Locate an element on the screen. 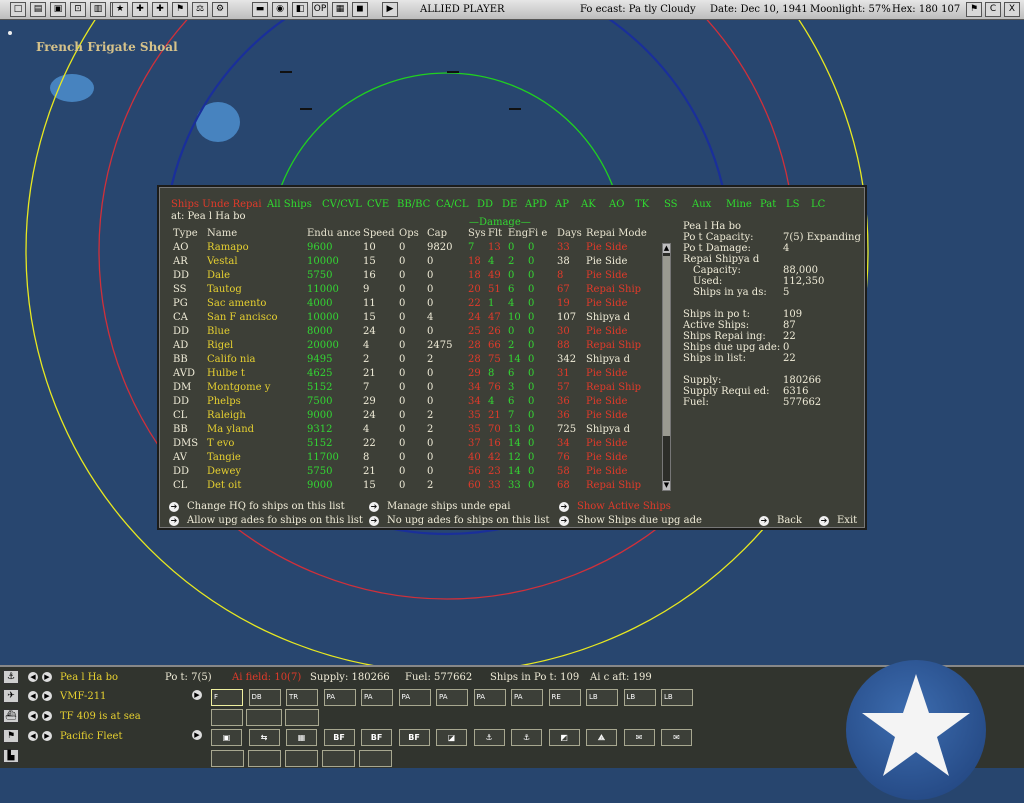  cell-name: Blue is located at coordinates (218, 331).